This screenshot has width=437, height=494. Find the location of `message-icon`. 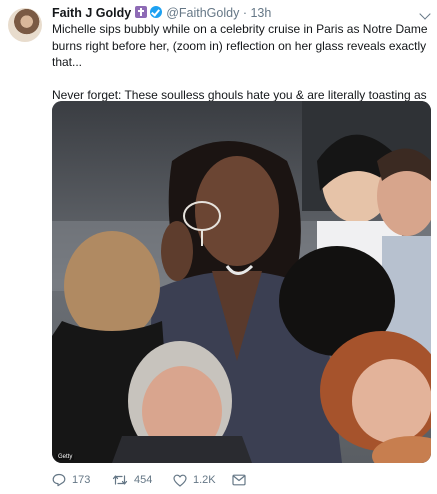

message-icon is located at coordinates (239, 480).